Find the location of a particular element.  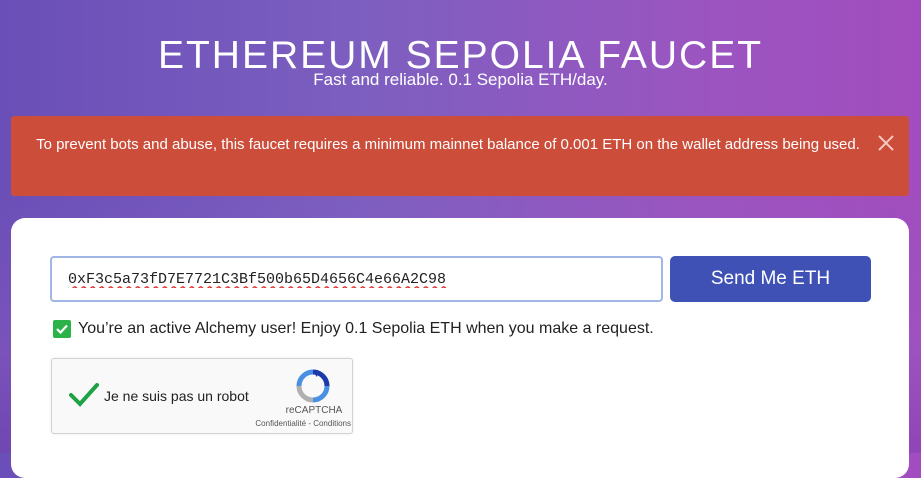

recaptcha-links: Confidentialité - Conditions is located at coordinates (296, 423).